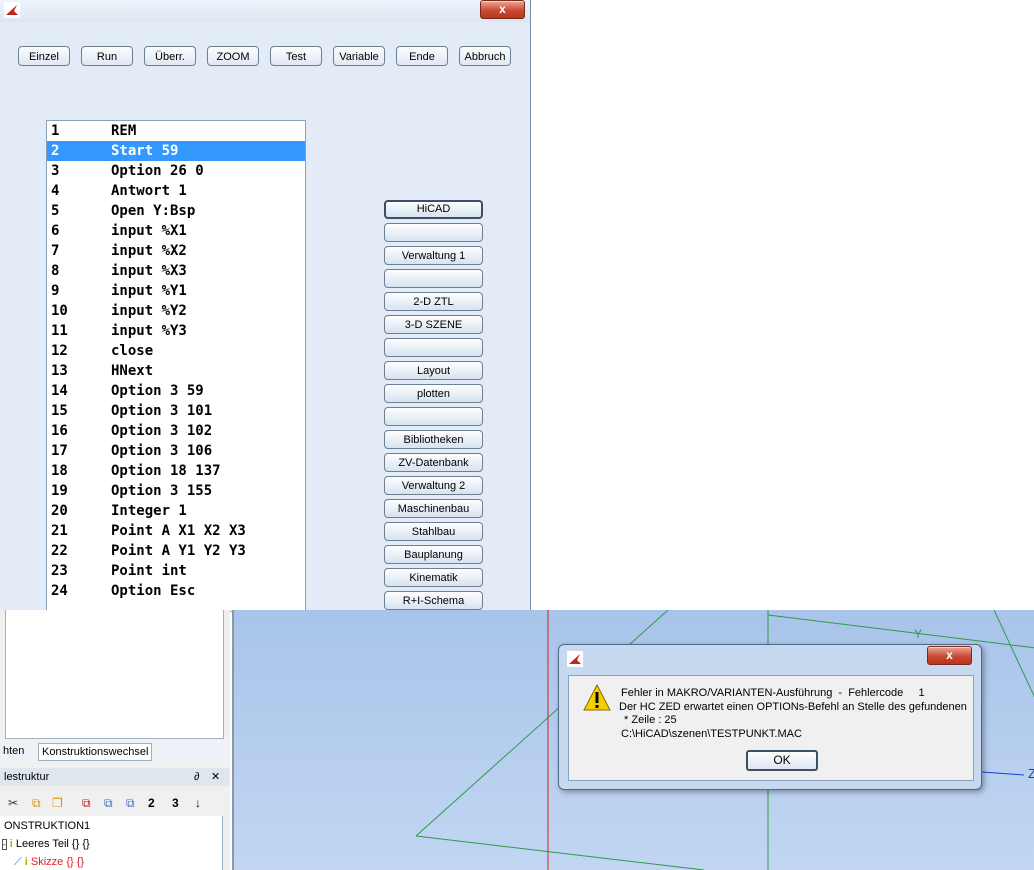 This screenshot has width=1034, height=870. I want to click on code-line: 9 input %Y1, so click(176, 291).